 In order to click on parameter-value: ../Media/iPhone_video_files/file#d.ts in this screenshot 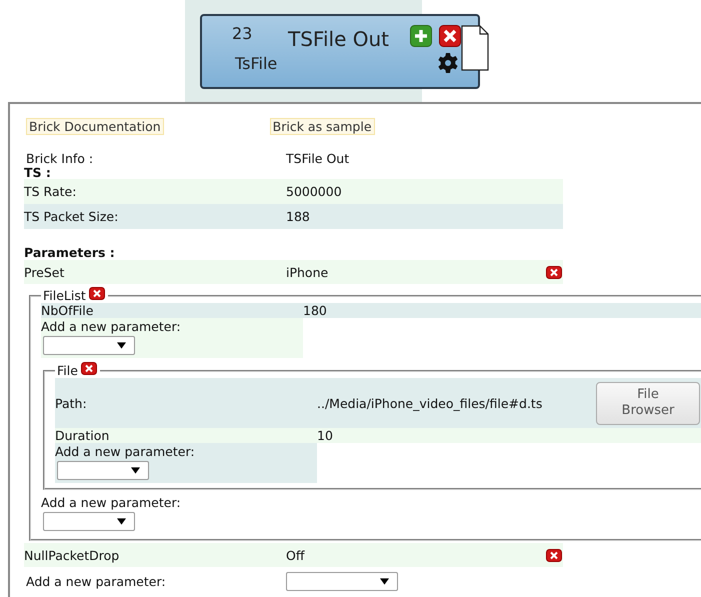, I will do `click(430, 403)`.